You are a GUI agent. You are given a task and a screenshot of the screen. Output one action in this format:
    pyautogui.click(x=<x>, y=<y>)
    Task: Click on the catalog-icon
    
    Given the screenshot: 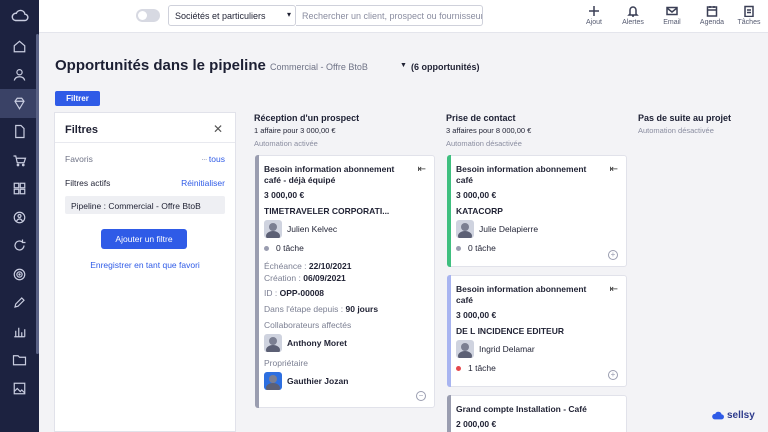 What is the action you would take?
    pyautogui.click(x=19, y=189)
    